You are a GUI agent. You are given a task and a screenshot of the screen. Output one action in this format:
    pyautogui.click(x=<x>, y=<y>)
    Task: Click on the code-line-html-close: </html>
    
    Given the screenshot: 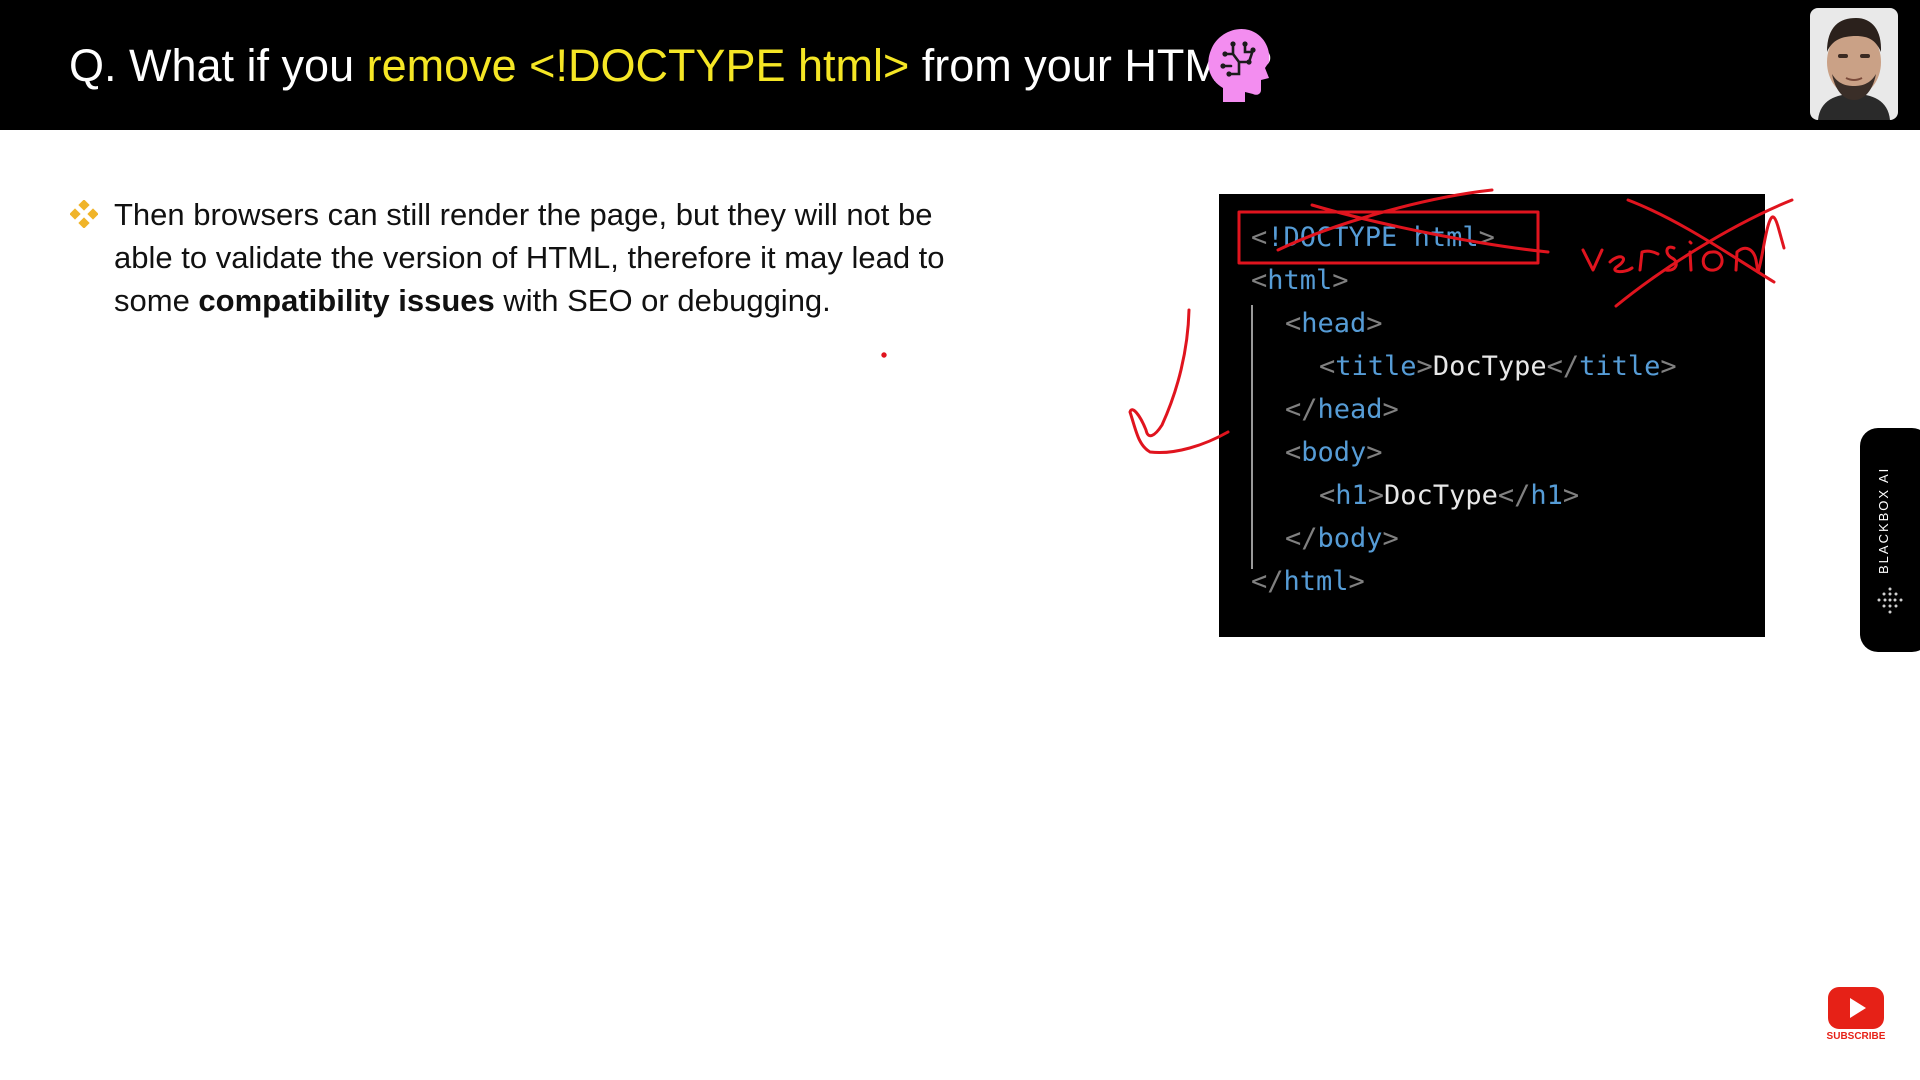 What is the action you would take?
    pyautogui.click(x=1308, y=581)
    